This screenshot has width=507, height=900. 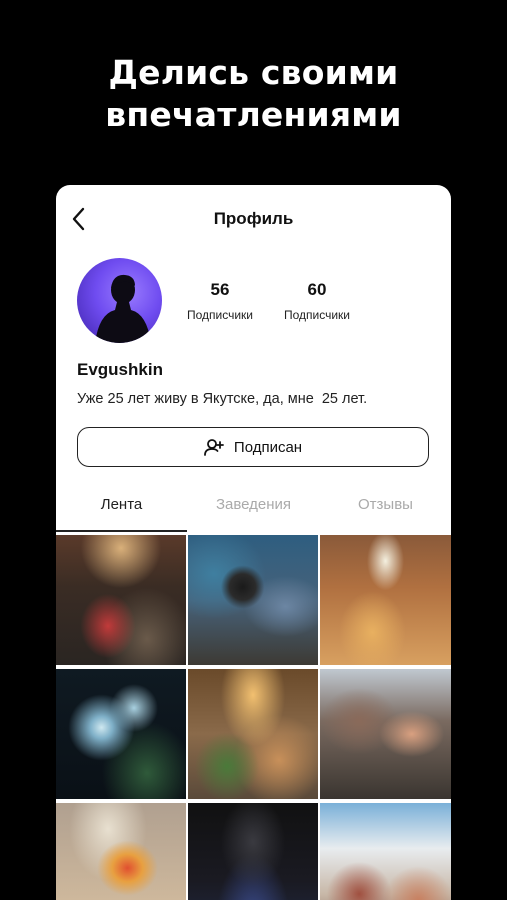 I want to click on subscribed-button-label: Подписан, so click(x=268, y=447).